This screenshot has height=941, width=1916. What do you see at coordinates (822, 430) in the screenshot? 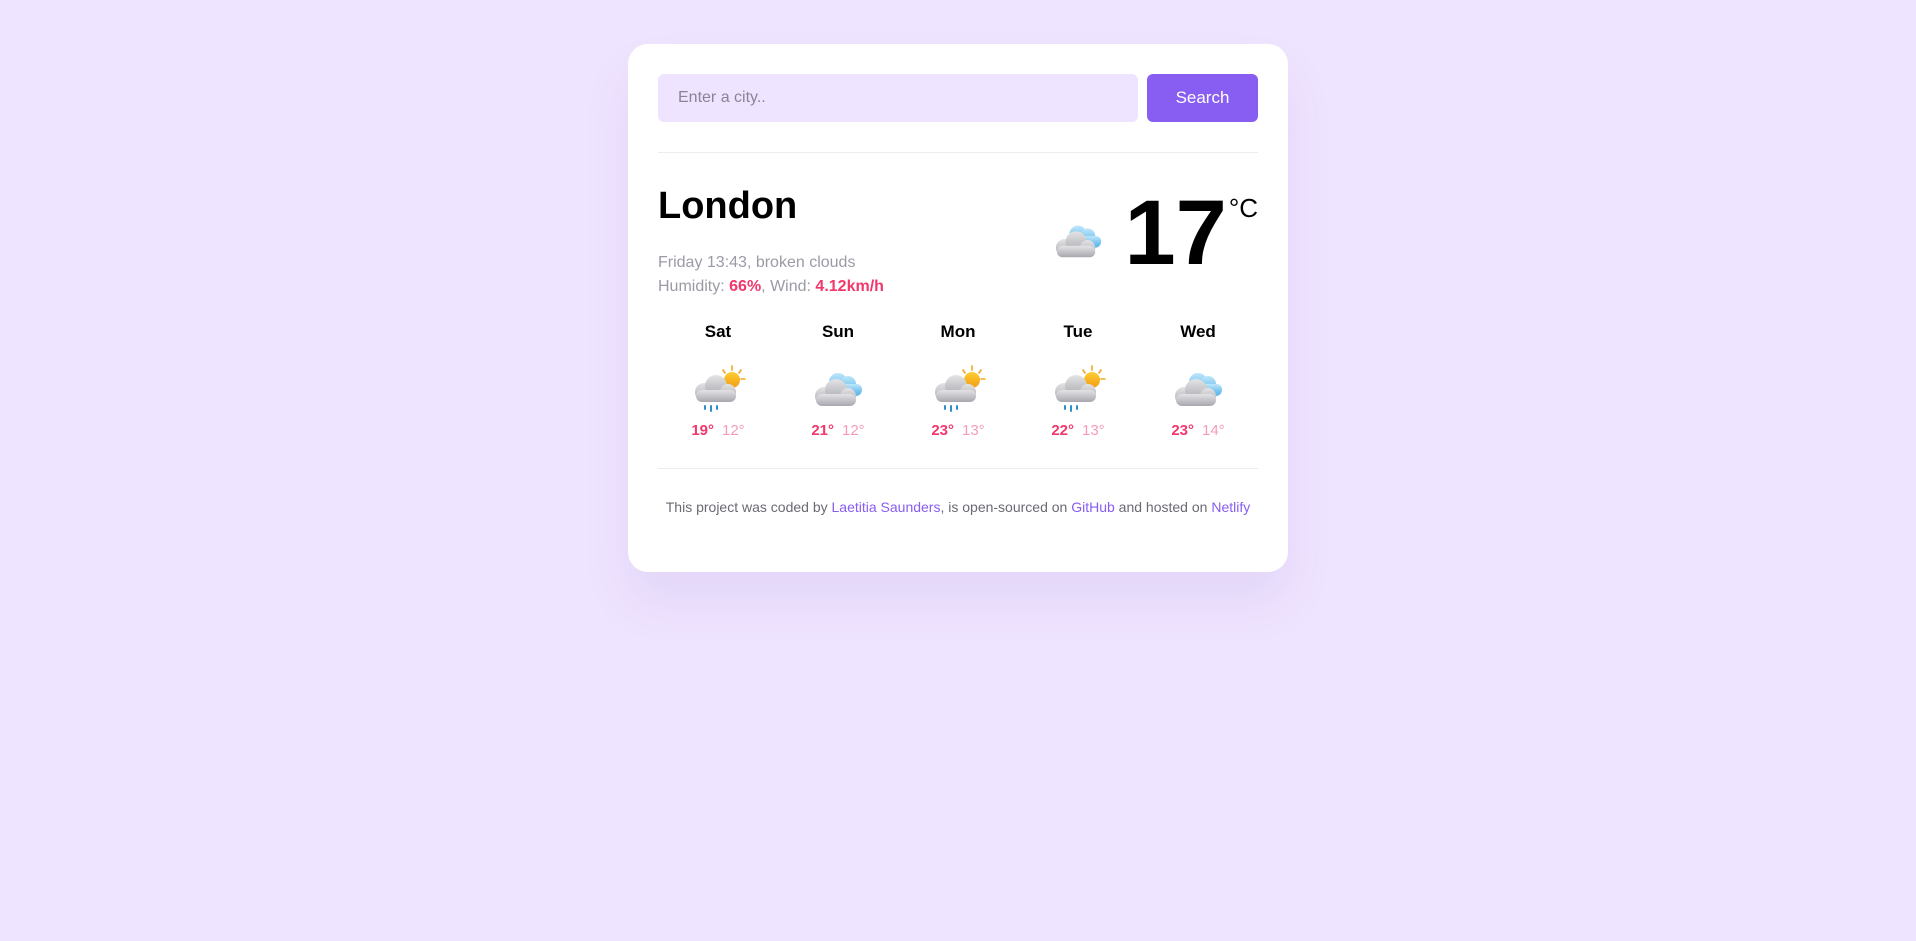
I see `forecast-max-temp: 21°` at bounding box center [822, 430].